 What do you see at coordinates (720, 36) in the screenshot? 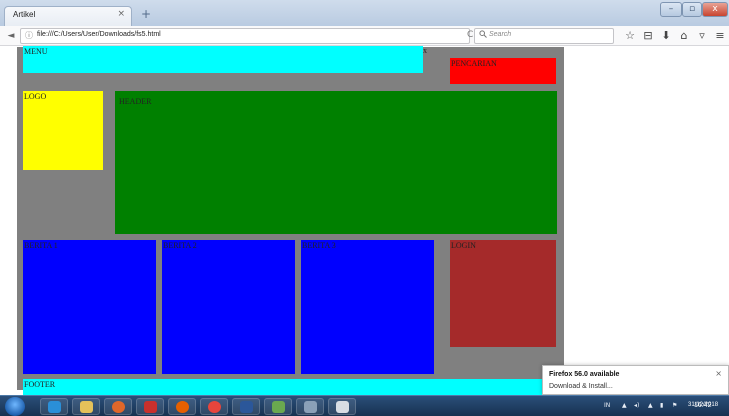
I see `menu-icon: ≡` at bounding box center [720, 36].